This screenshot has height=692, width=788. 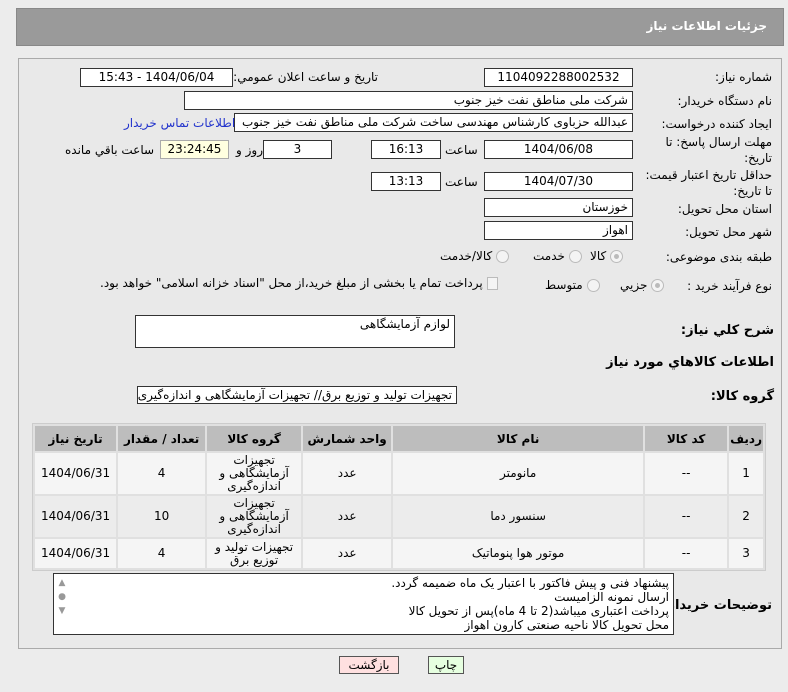 I want to click on cell-row: 1, so click(x=746, y=473).